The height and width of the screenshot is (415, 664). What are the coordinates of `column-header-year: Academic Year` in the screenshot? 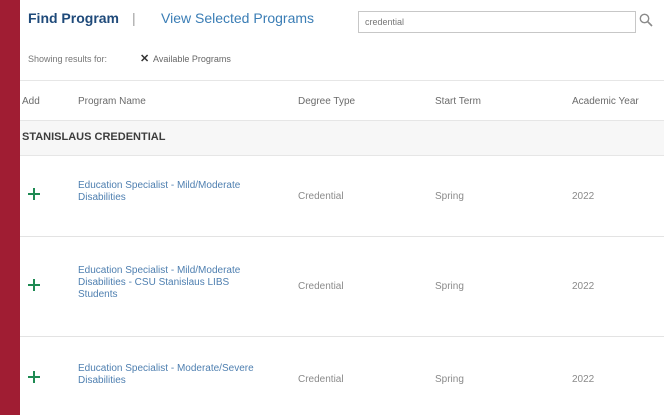 It's located at (605, 101).